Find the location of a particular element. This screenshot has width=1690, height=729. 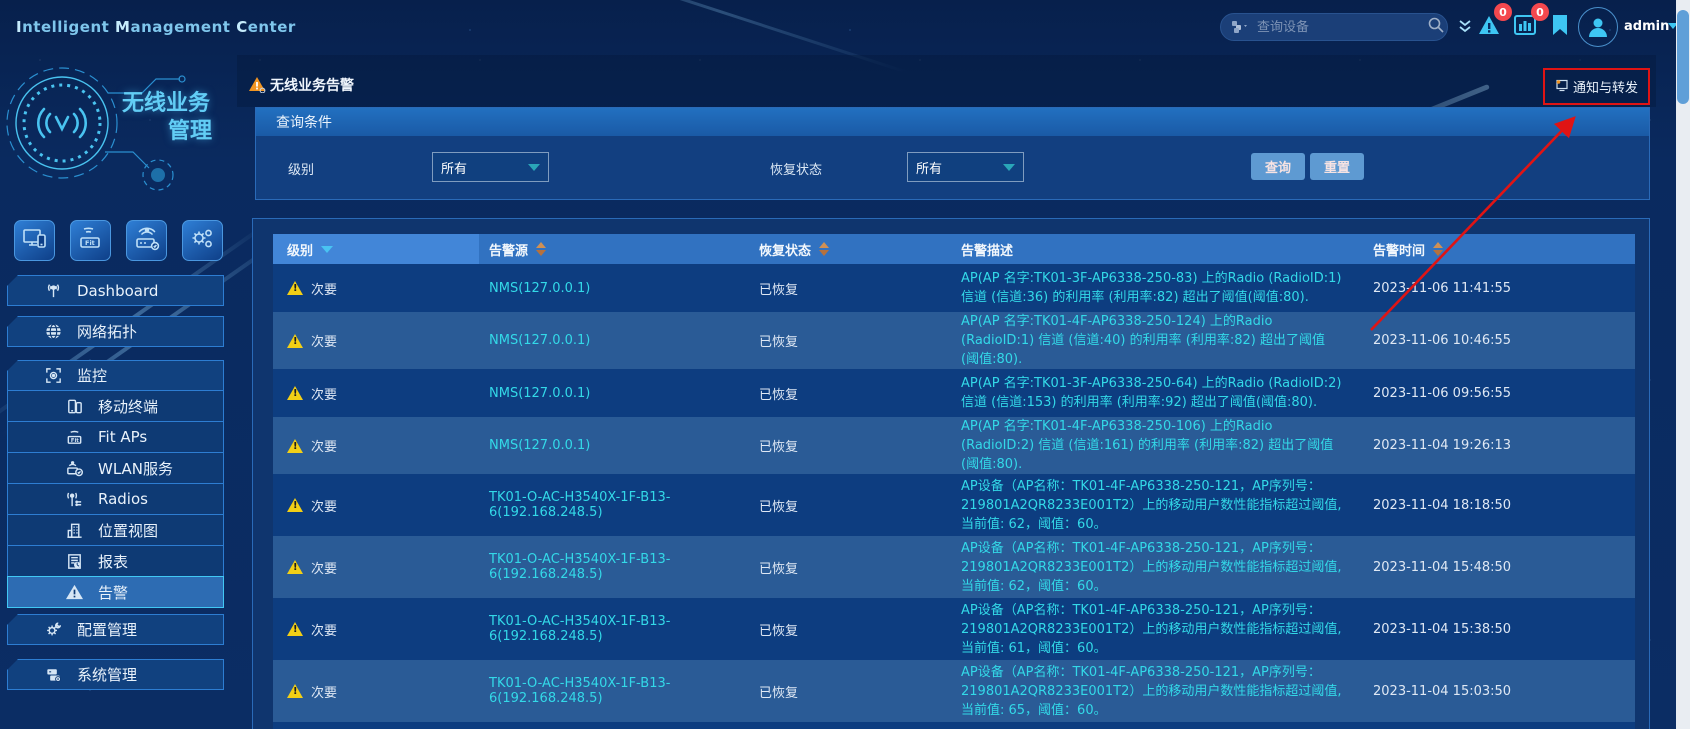

settings-gears-icon is located at coordinates (202, 240).